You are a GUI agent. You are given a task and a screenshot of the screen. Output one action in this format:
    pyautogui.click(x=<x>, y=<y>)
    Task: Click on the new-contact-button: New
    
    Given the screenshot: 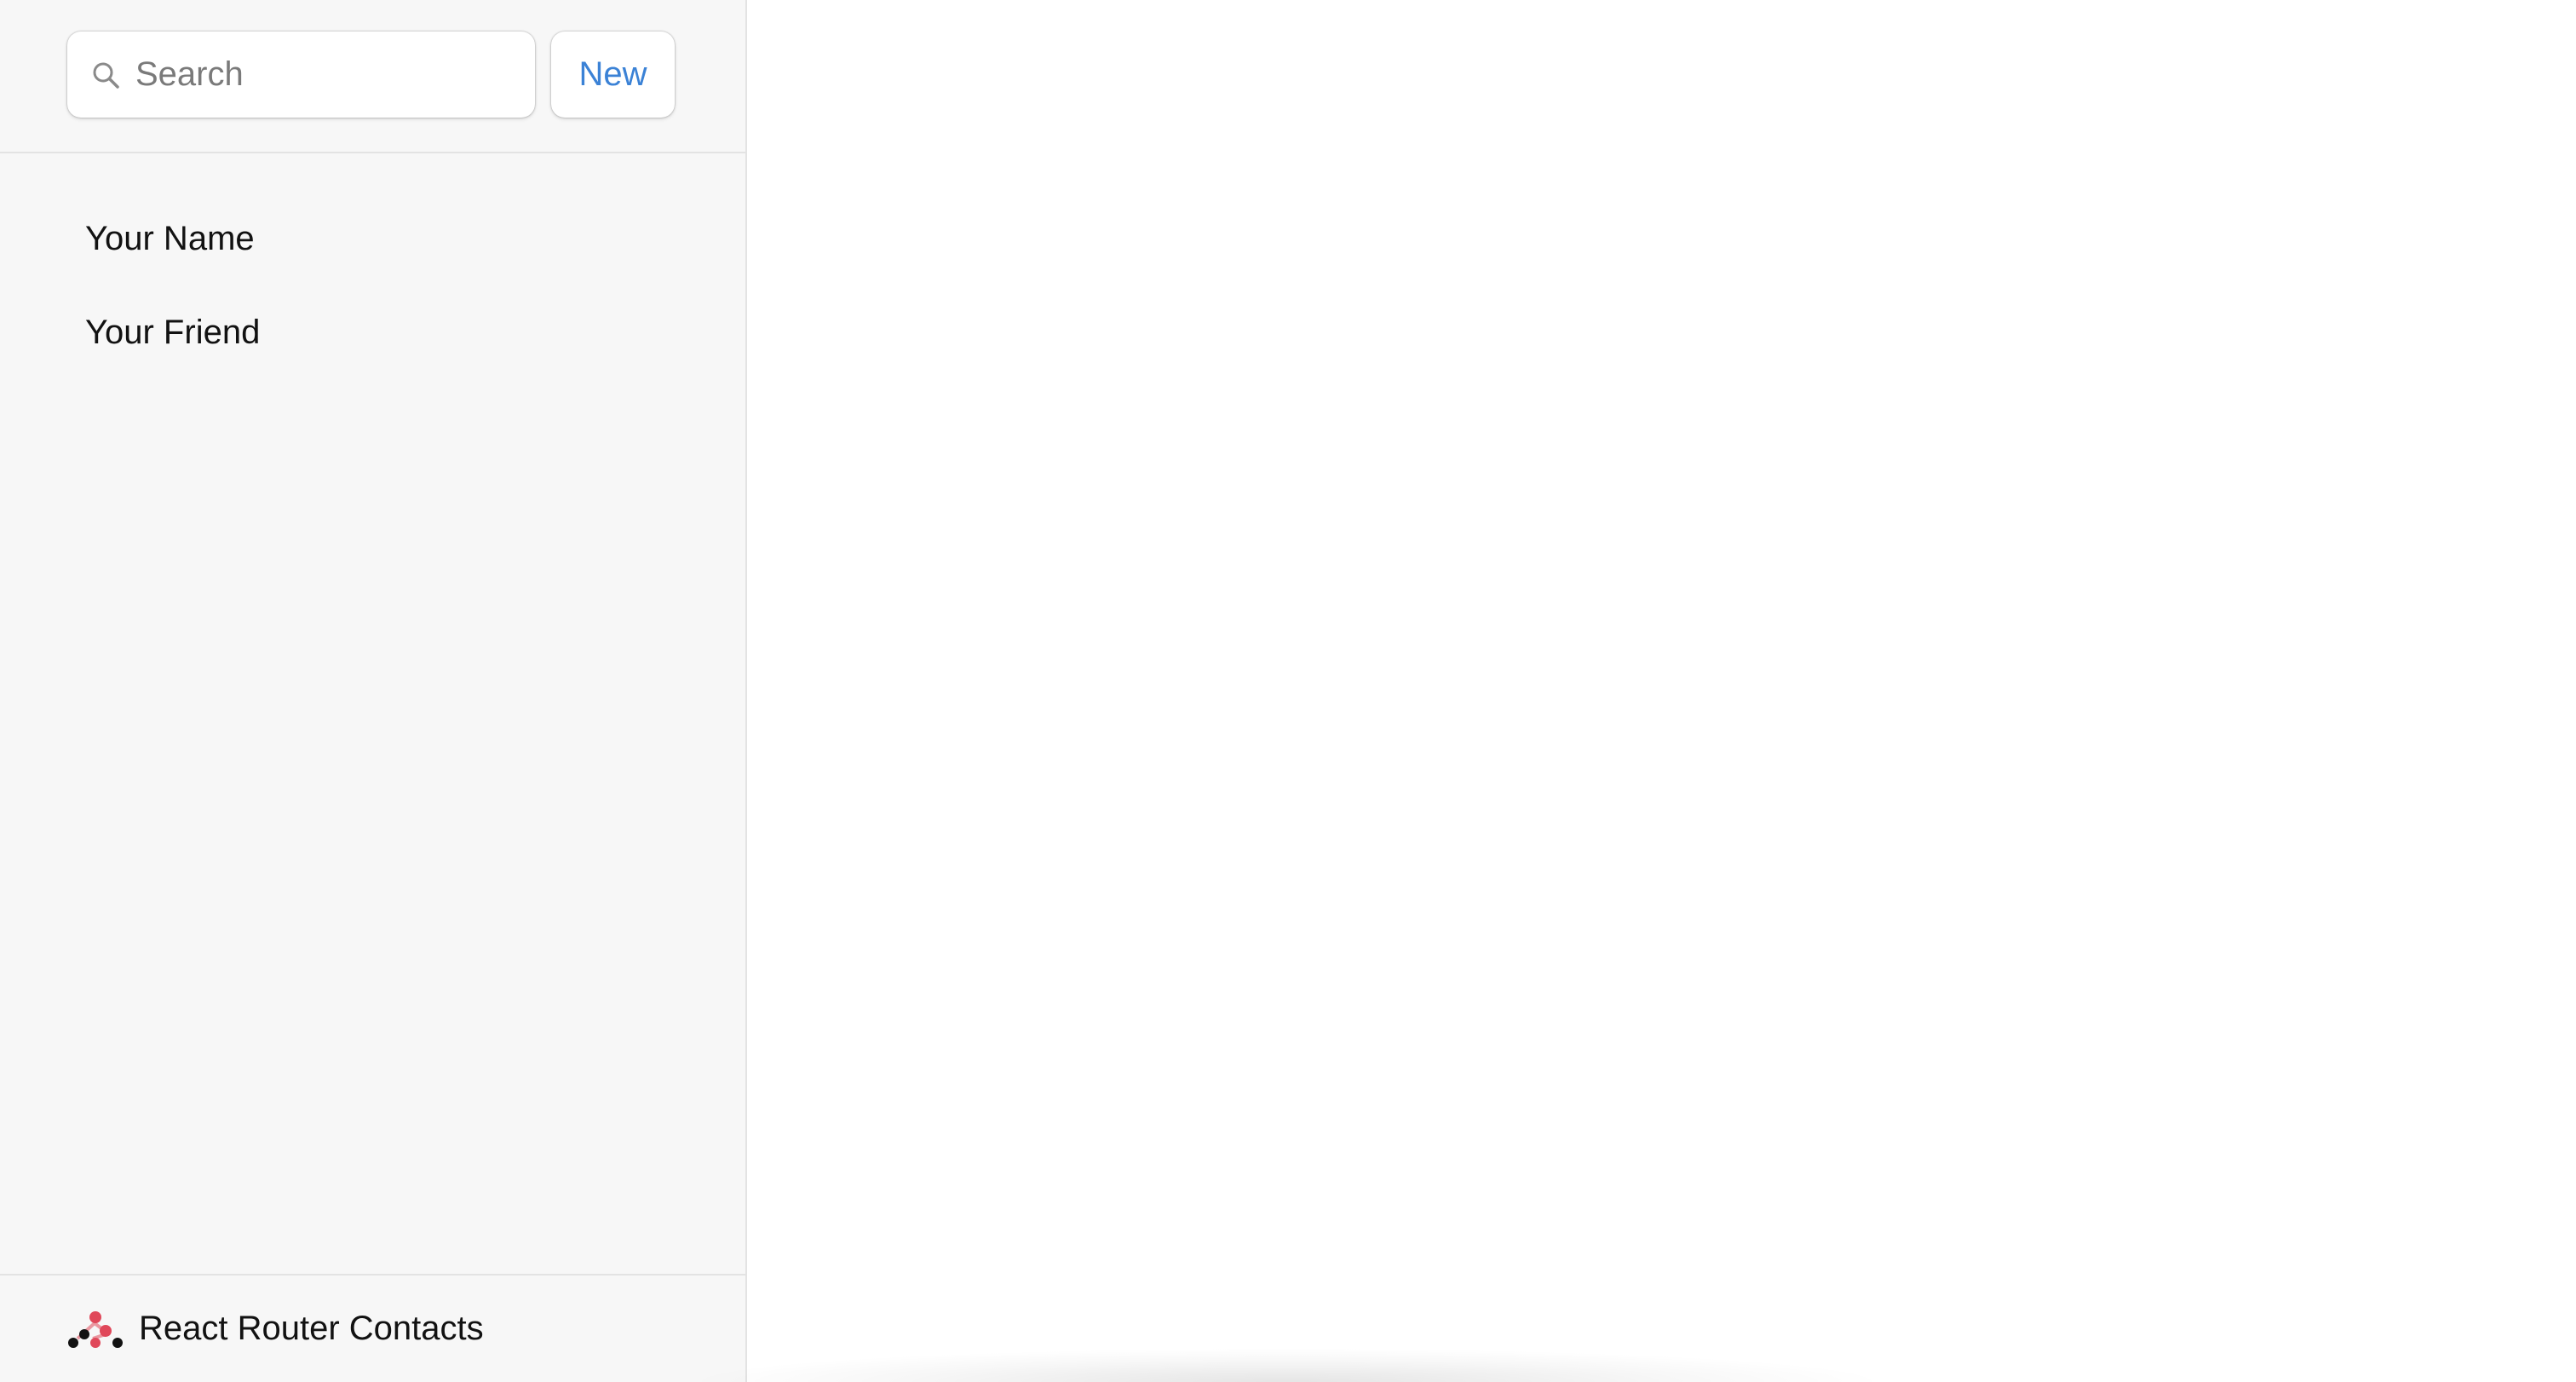 What is the action you would take?
    pyautogui.click(x=613, y=75)
    